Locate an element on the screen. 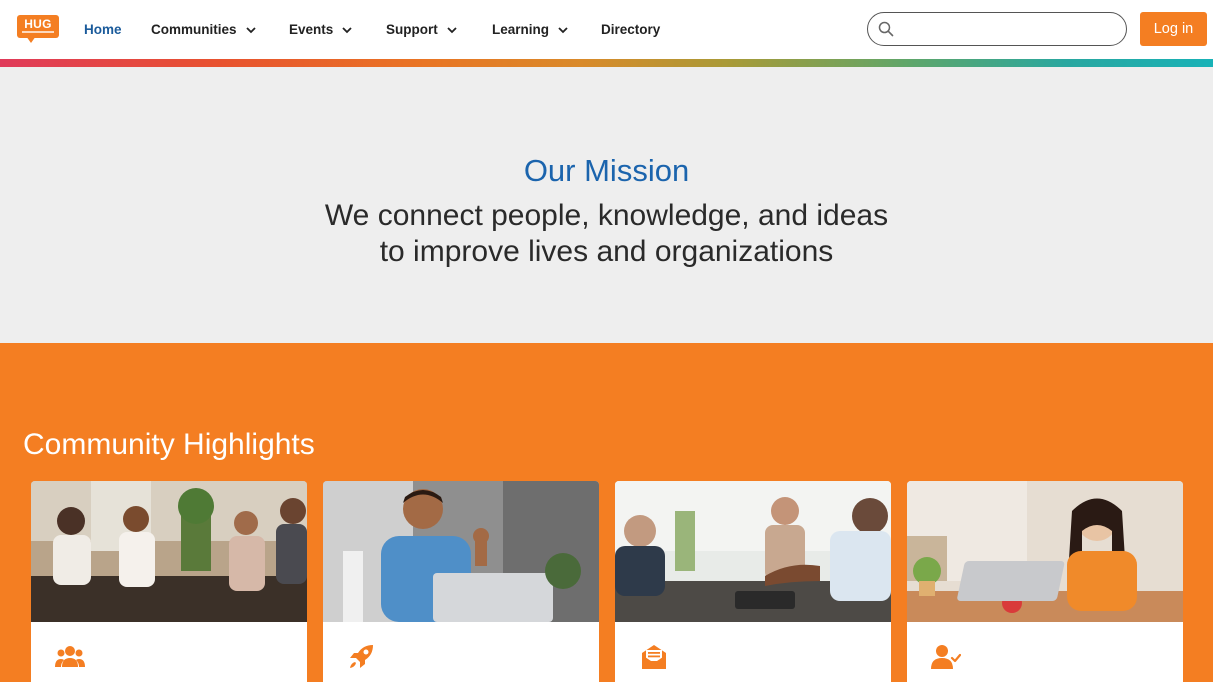 The height and width of the screenshot is (682, 1213). logo-bubble-tail is located at coordinates (31, 39).